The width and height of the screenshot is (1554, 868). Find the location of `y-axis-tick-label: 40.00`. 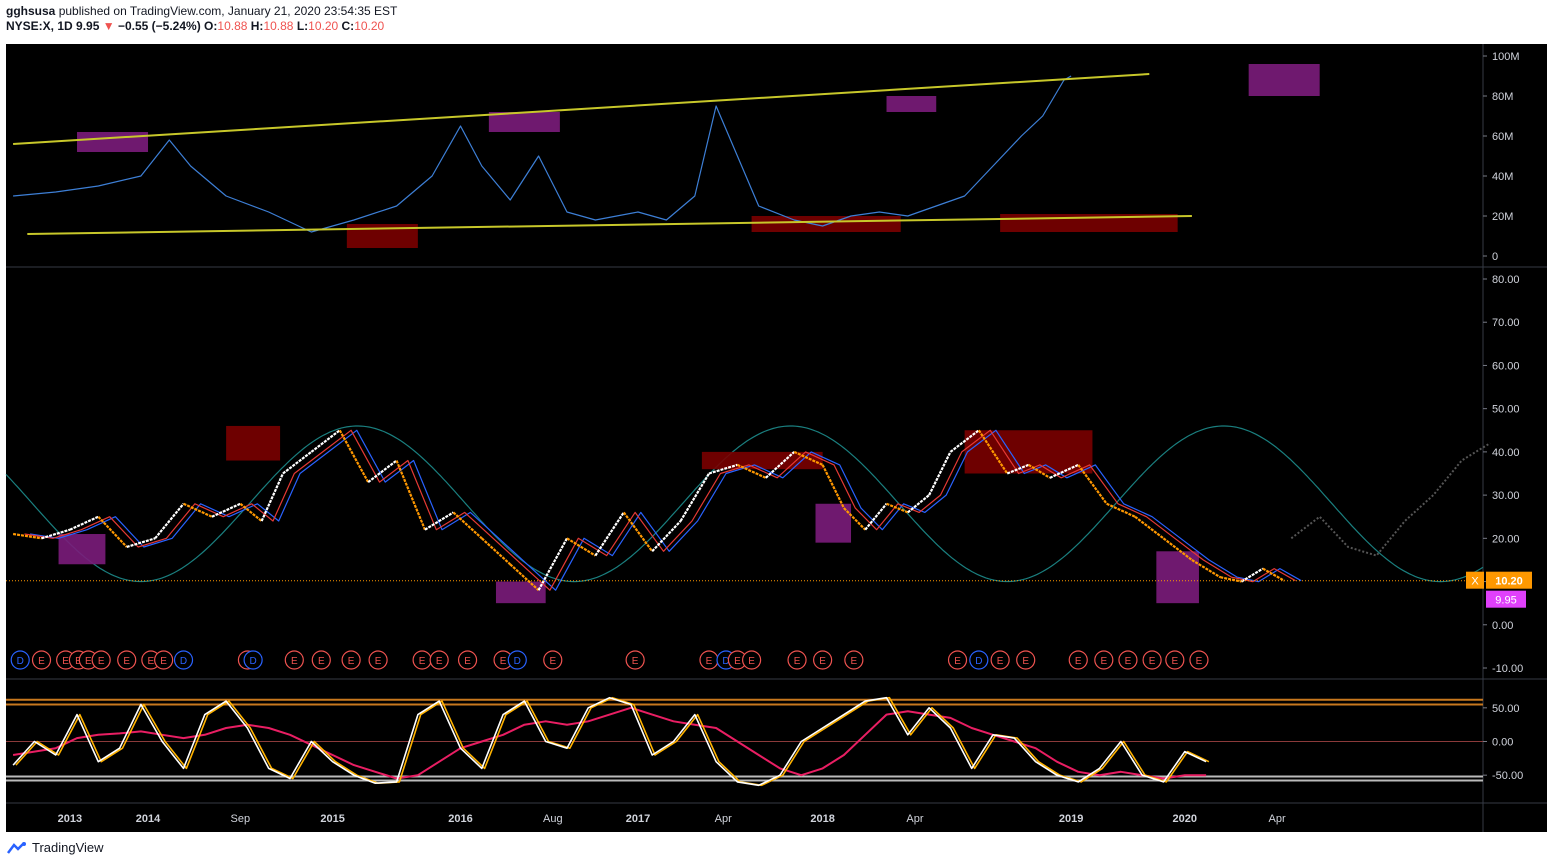

y-axis-tick-label: 40.00 is located at coordinates (1506, 453).